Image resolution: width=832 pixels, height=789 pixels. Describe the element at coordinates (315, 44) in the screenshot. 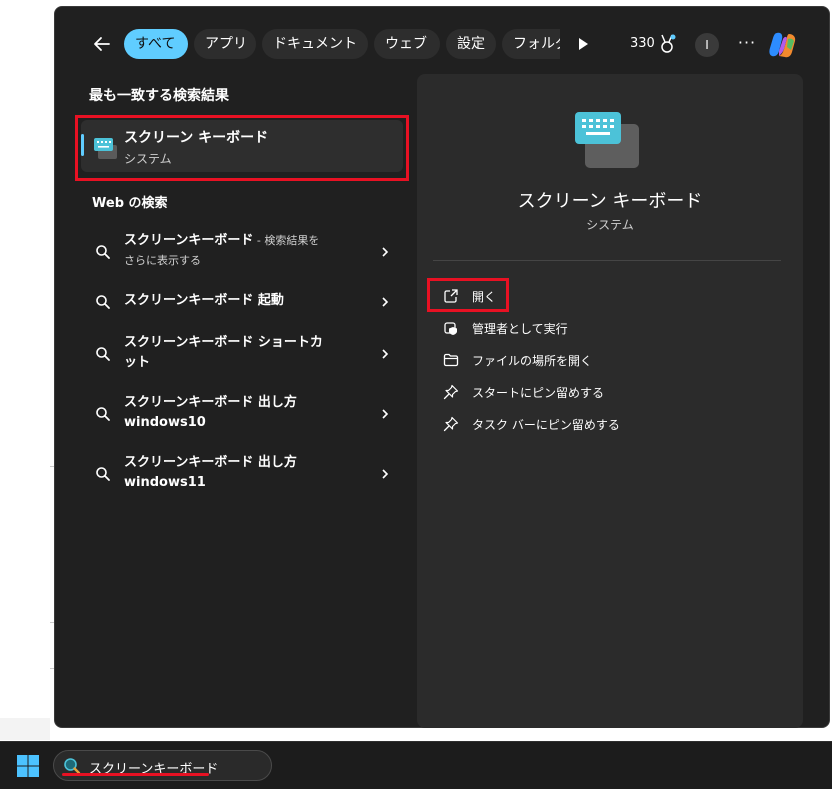

I see `filter-documents: ドキュメント` at that location.